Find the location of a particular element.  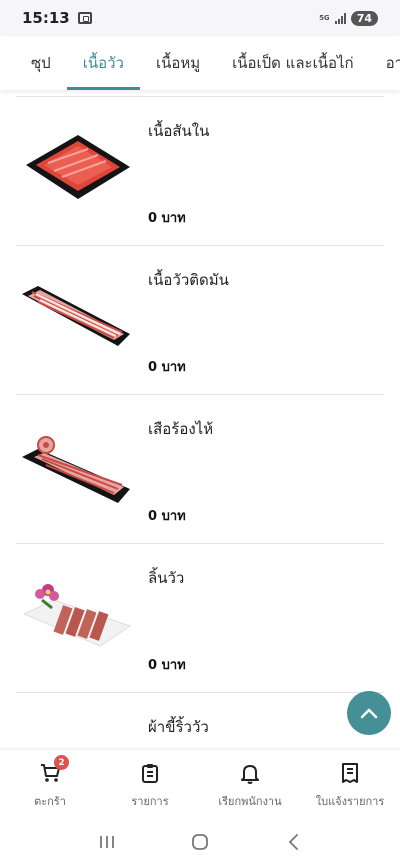

home-button is located at coordinates (200, 842).